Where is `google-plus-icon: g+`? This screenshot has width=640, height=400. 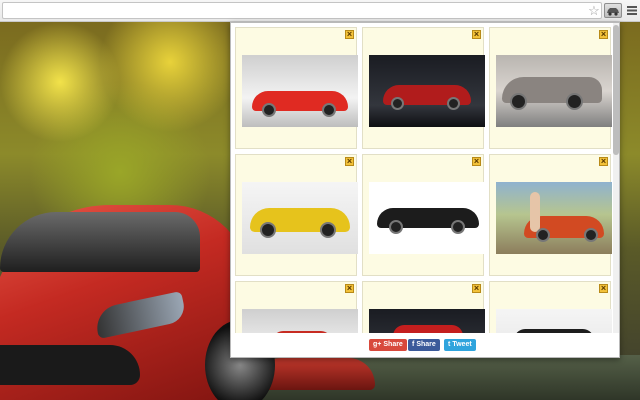
google-plus-icon: g+ is located at coordinates (377, 344).